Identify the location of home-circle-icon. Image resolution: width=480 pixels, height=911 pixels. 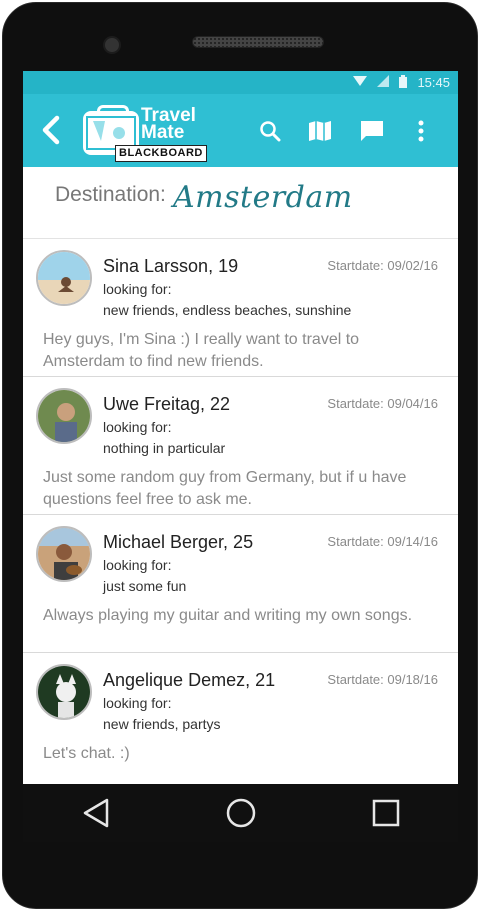
(240, 813).